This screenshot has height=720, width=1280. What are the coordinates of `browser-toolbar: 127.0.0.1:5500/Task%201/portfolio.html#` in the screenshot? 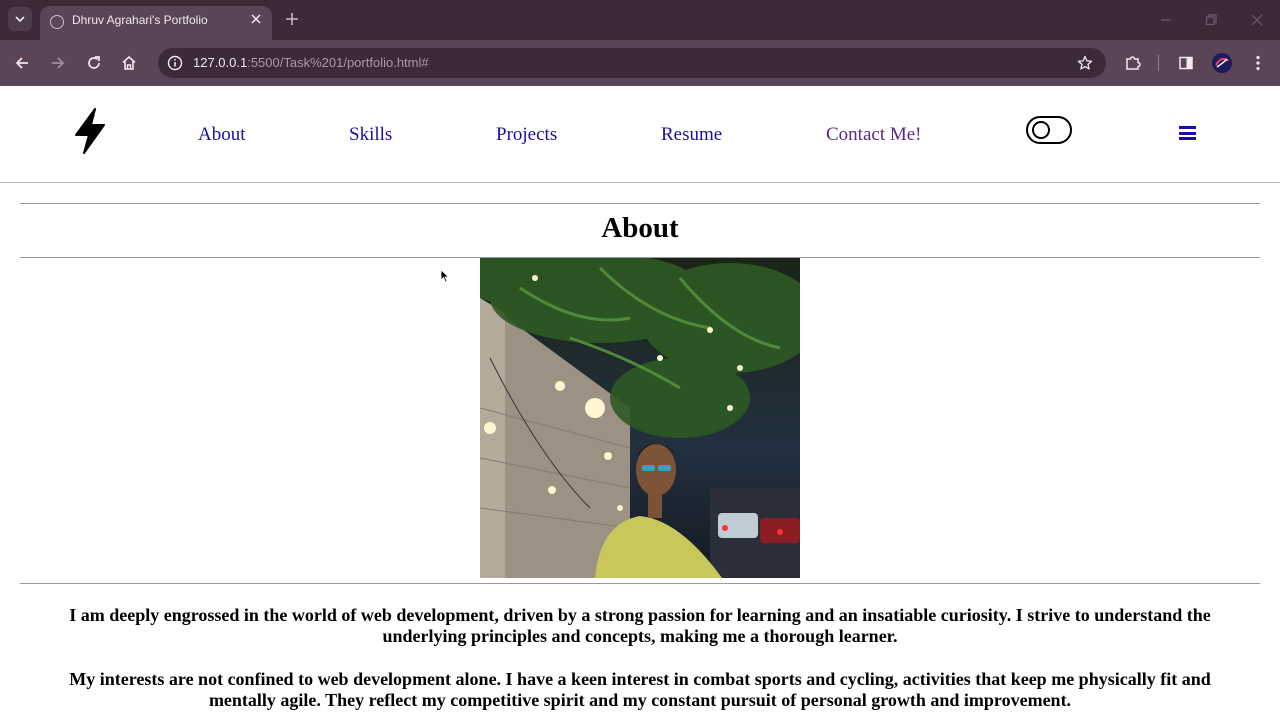 It's located at (640, 63).